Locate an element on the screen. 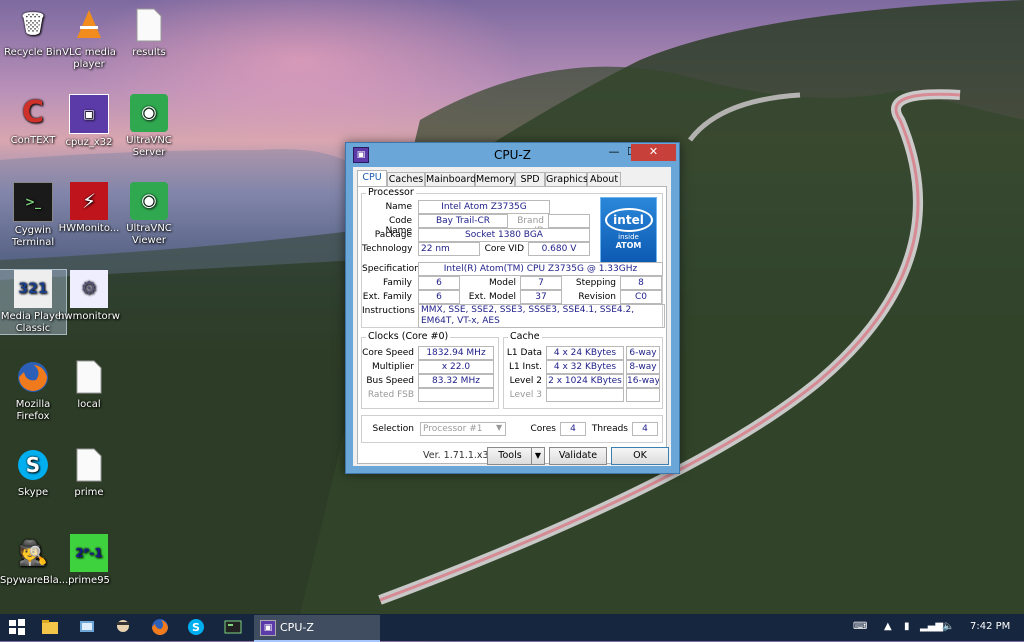 The width and height of the screenshot is (1024, 642). desktop-icon-prime95: 2ᴾ-1 prime95 is located at coordinates (89, 560).